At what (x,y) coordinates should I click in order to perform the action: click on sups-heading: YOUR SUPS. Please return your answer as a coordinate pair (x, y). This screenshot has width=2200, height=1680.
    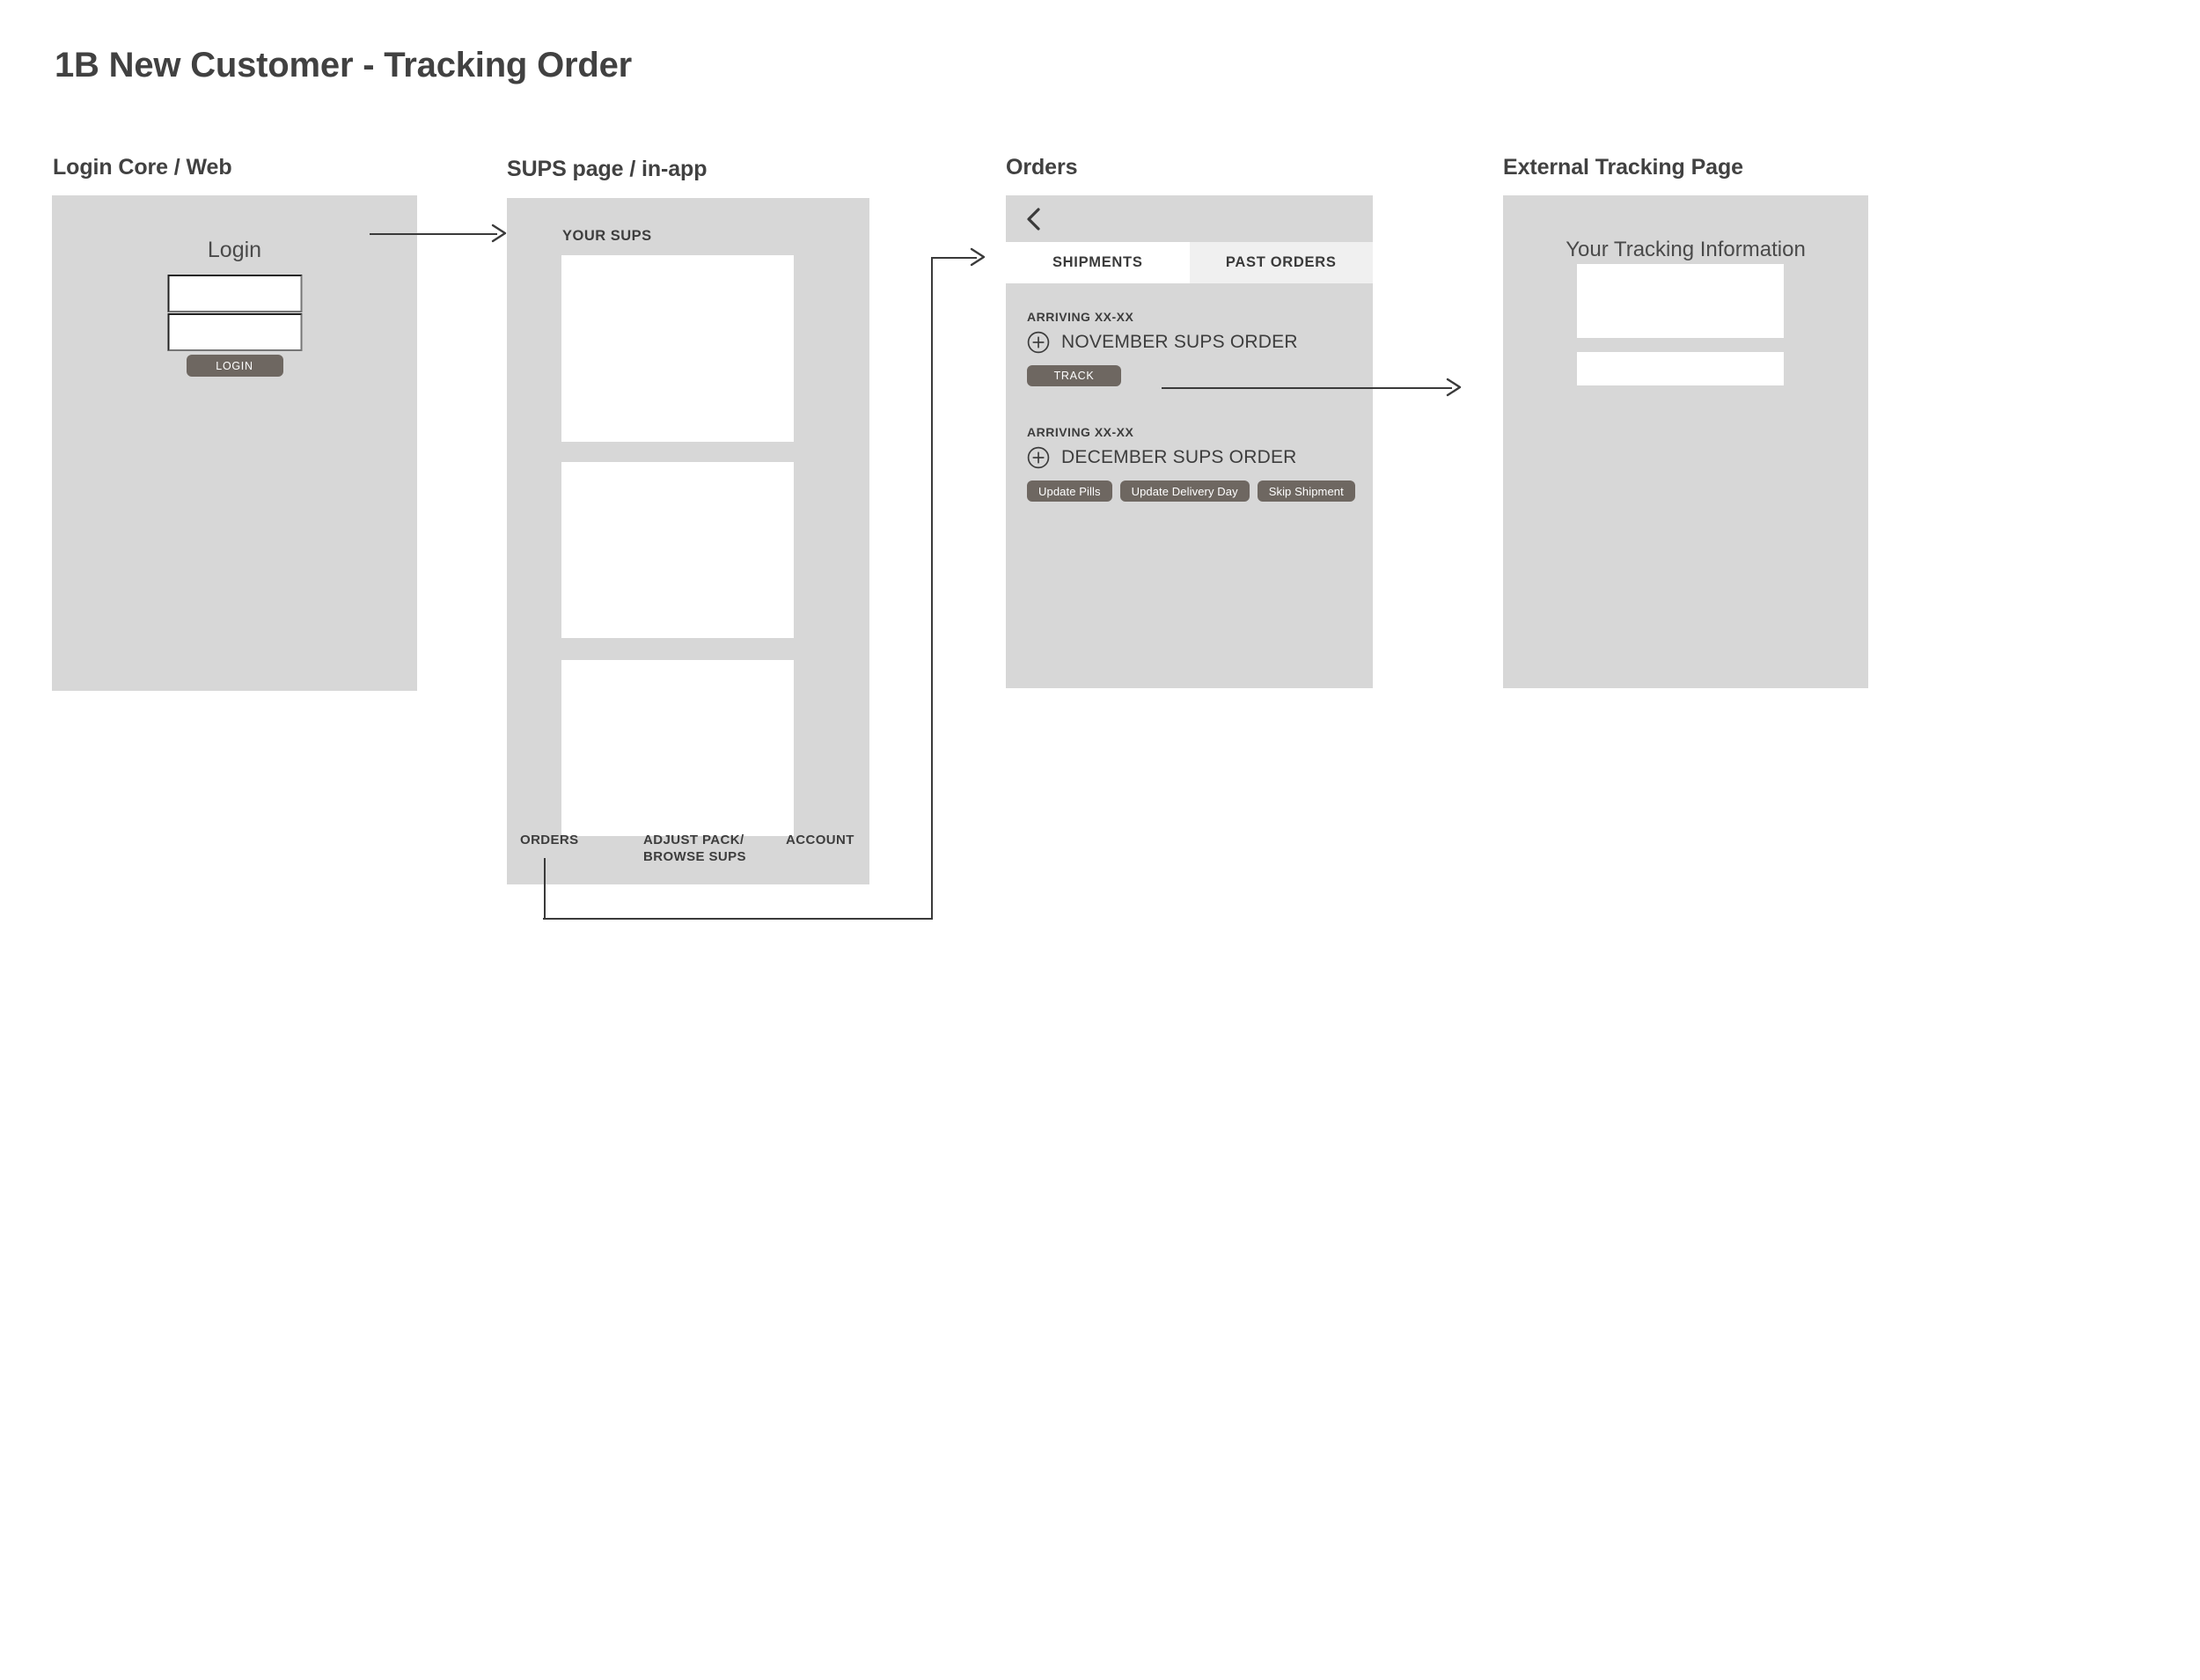
    Looking at the image, I should click on (607, 236).